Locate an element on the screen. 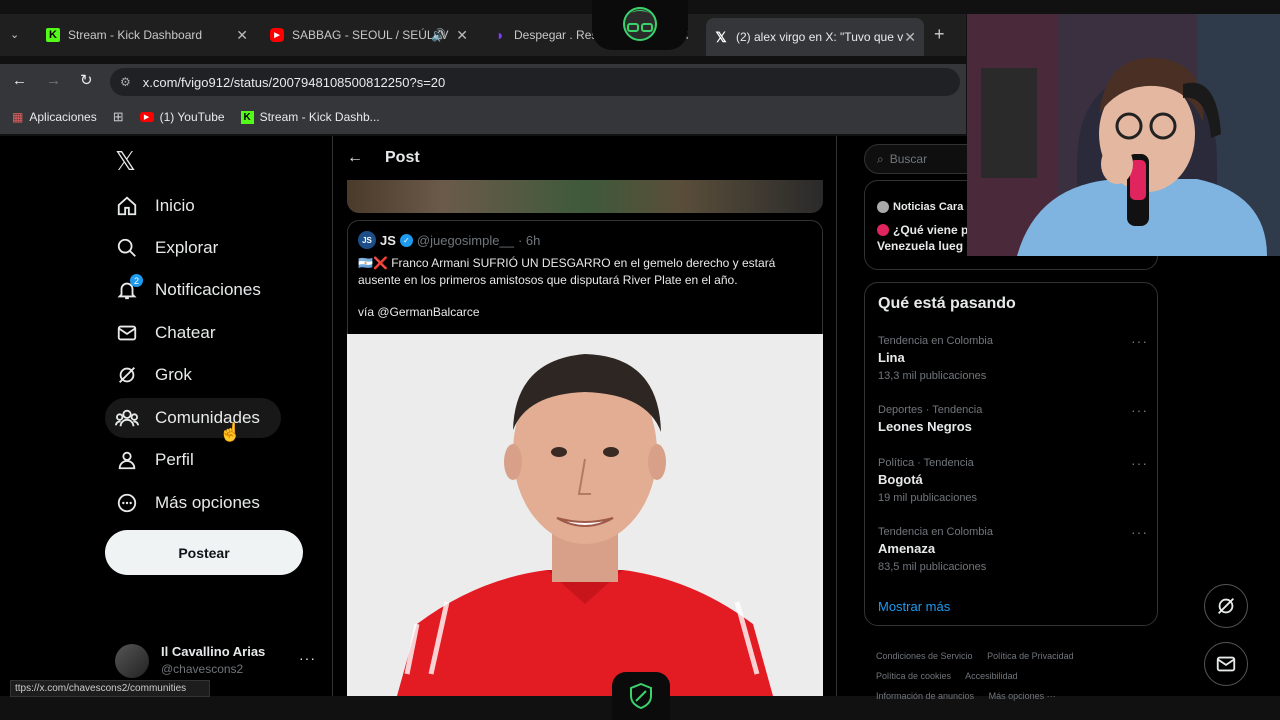 This screenshot has height=720, width=1280. quoted-post-header: JS JS ✓ @juegosimple__ · 6h is located at coordinates (585, 240).